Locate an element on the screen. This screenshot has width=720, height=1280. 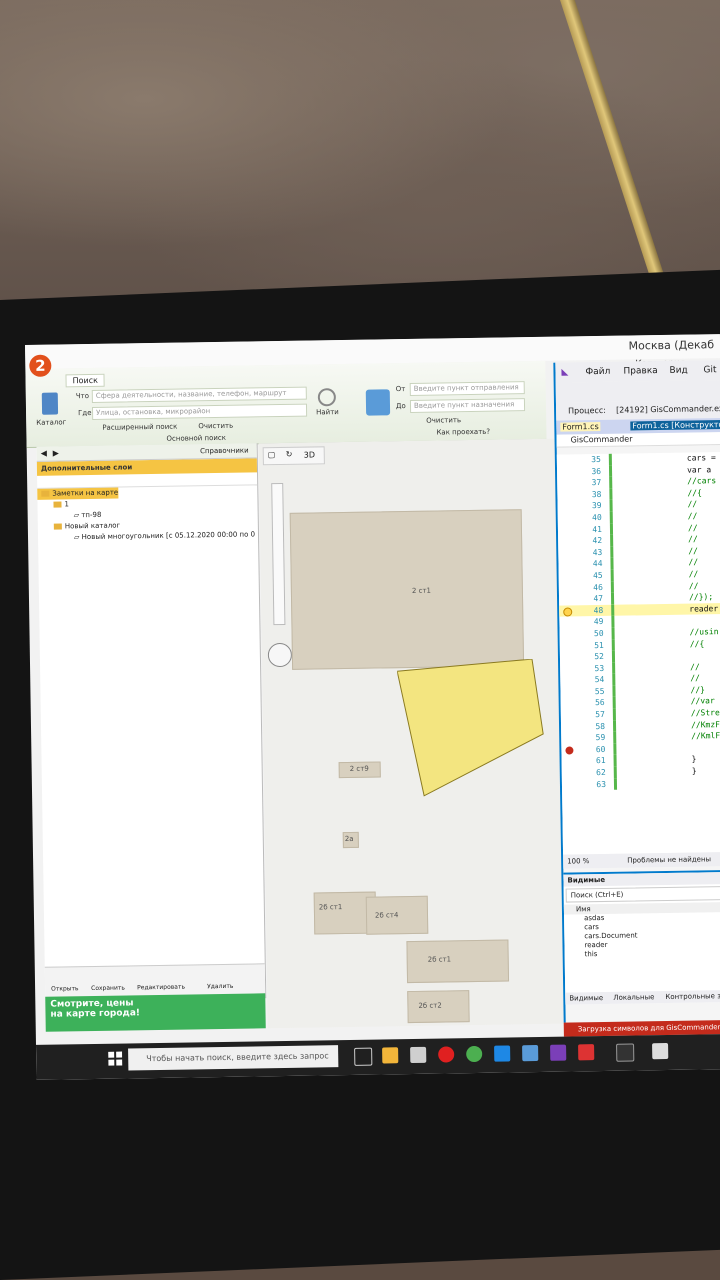
visual-studio-icon is located at coordinates (558, 1052).